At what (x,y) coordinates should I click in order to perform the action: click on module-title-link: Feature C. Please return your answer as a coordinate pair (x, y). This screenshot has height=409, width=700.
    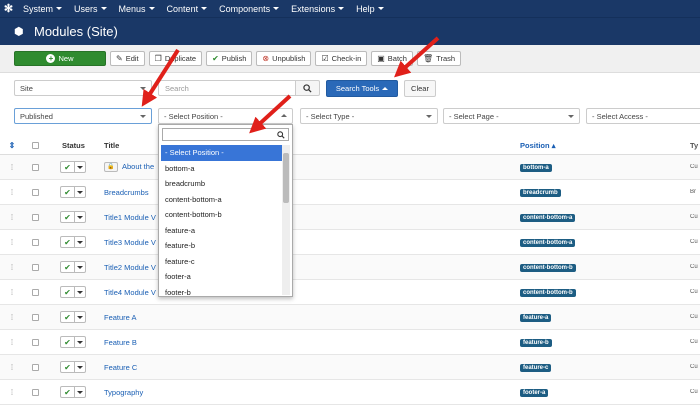
    Looking at the image, I should click on (120, 367).